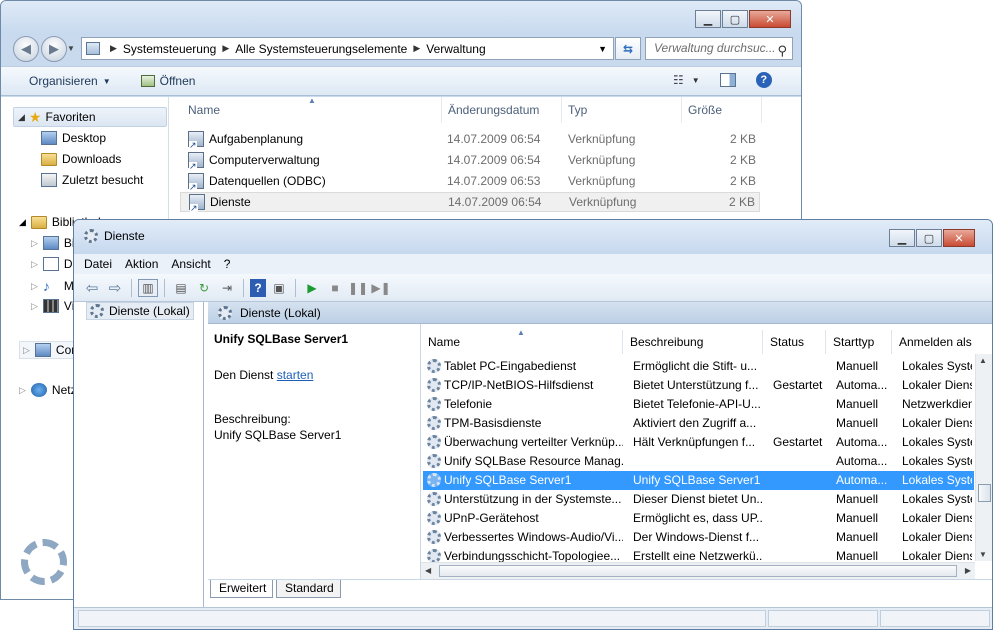  I want to click on forward-button: ▶, so click(54, 49).